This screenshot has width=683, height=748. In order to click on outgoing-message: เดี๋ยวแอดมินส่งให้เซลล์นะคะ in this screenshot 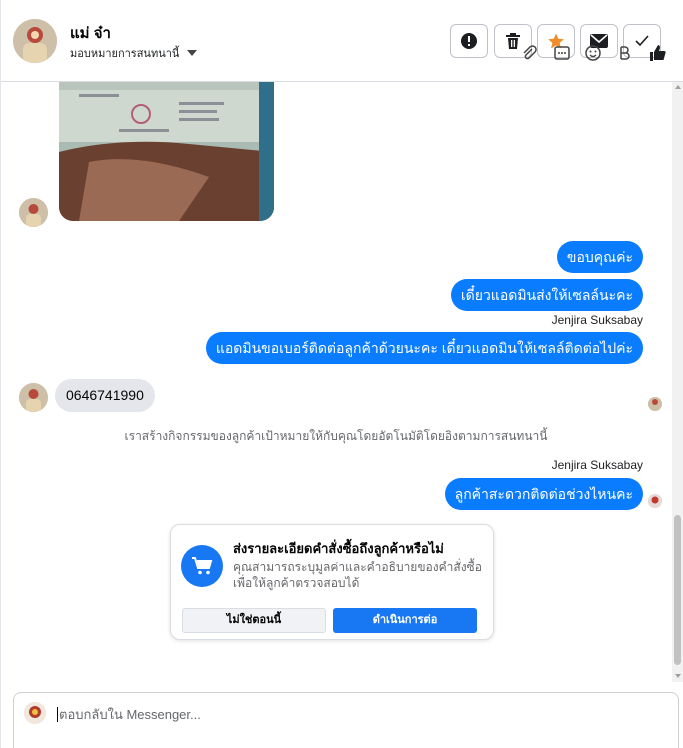, I will do `click(546, 295)`.